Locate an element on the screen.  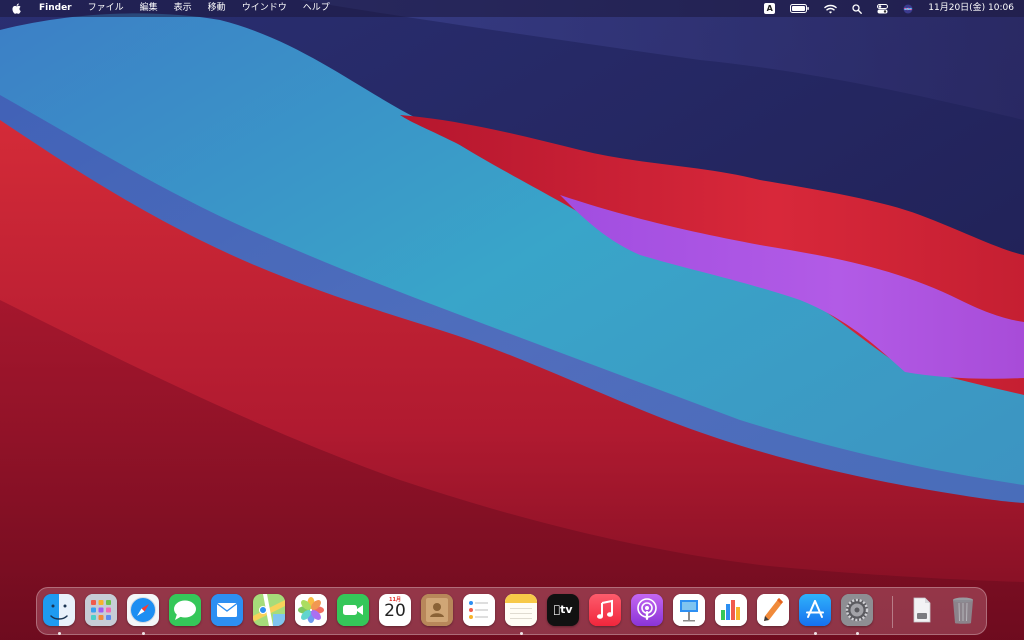
launchpad-icon is located at coordinates (101, 610).